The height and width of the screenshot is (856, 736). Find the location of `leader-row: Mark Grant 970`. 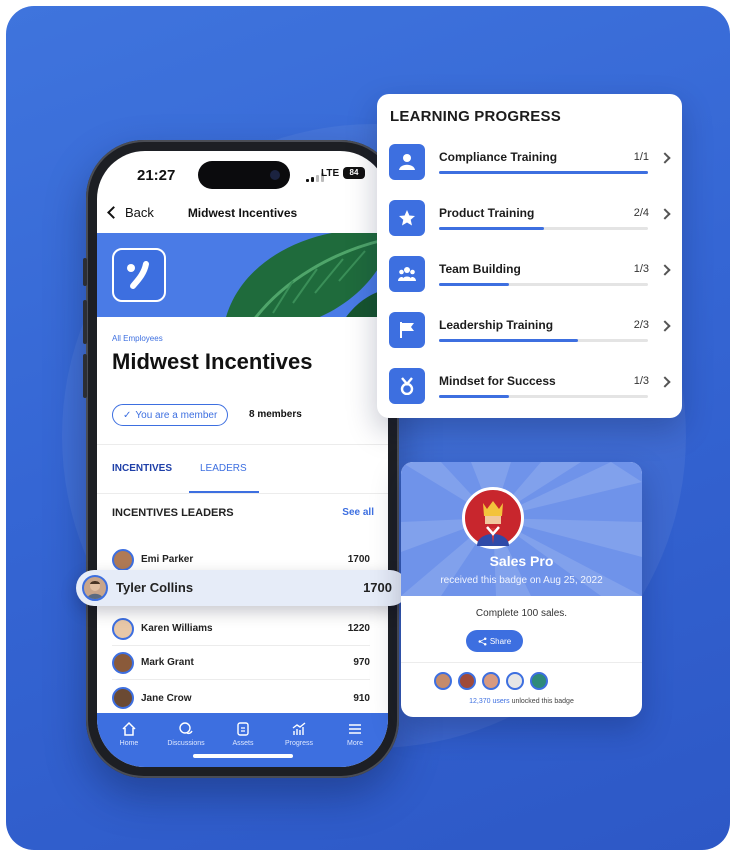

leader-row: Mark Grant 970 is located at coordinates (241, 663).